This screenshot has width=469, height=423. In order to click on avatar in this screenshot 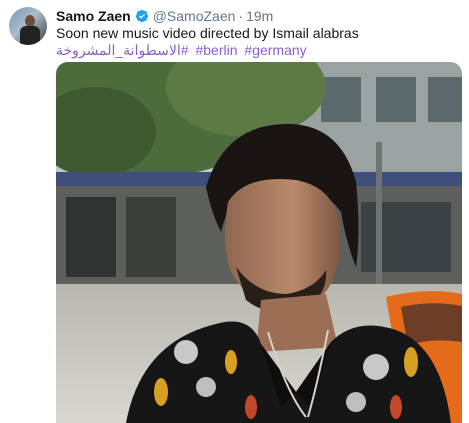, I will do `click(28, 26)`.